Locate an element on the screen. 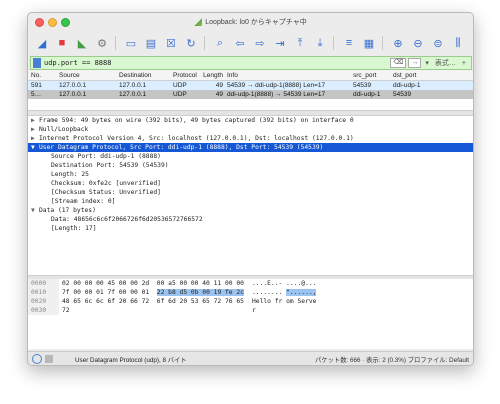 This screenshot has width=500, height=404. column-header-no: No. is located at coordinates (43, 75).